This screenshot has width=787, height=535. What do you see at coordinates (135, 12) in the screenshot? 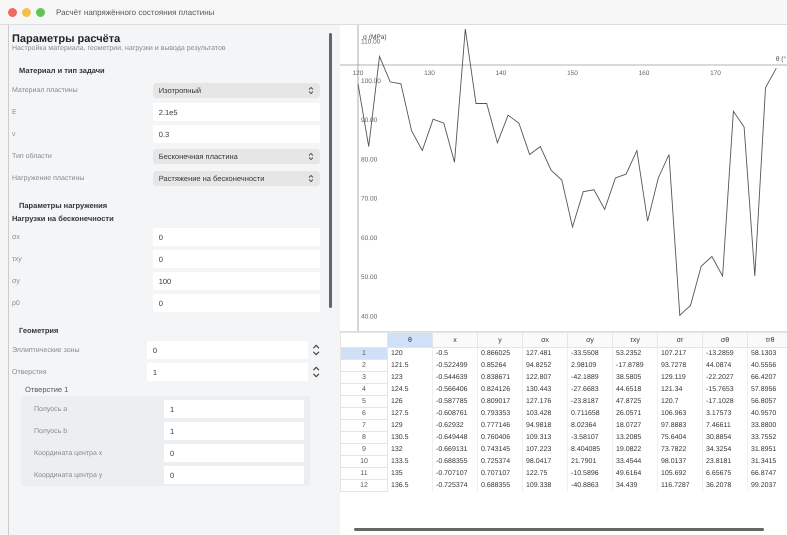
I see `window-title: Расчёт напряжённого состояния пластины` at bounding box center [135, 12].